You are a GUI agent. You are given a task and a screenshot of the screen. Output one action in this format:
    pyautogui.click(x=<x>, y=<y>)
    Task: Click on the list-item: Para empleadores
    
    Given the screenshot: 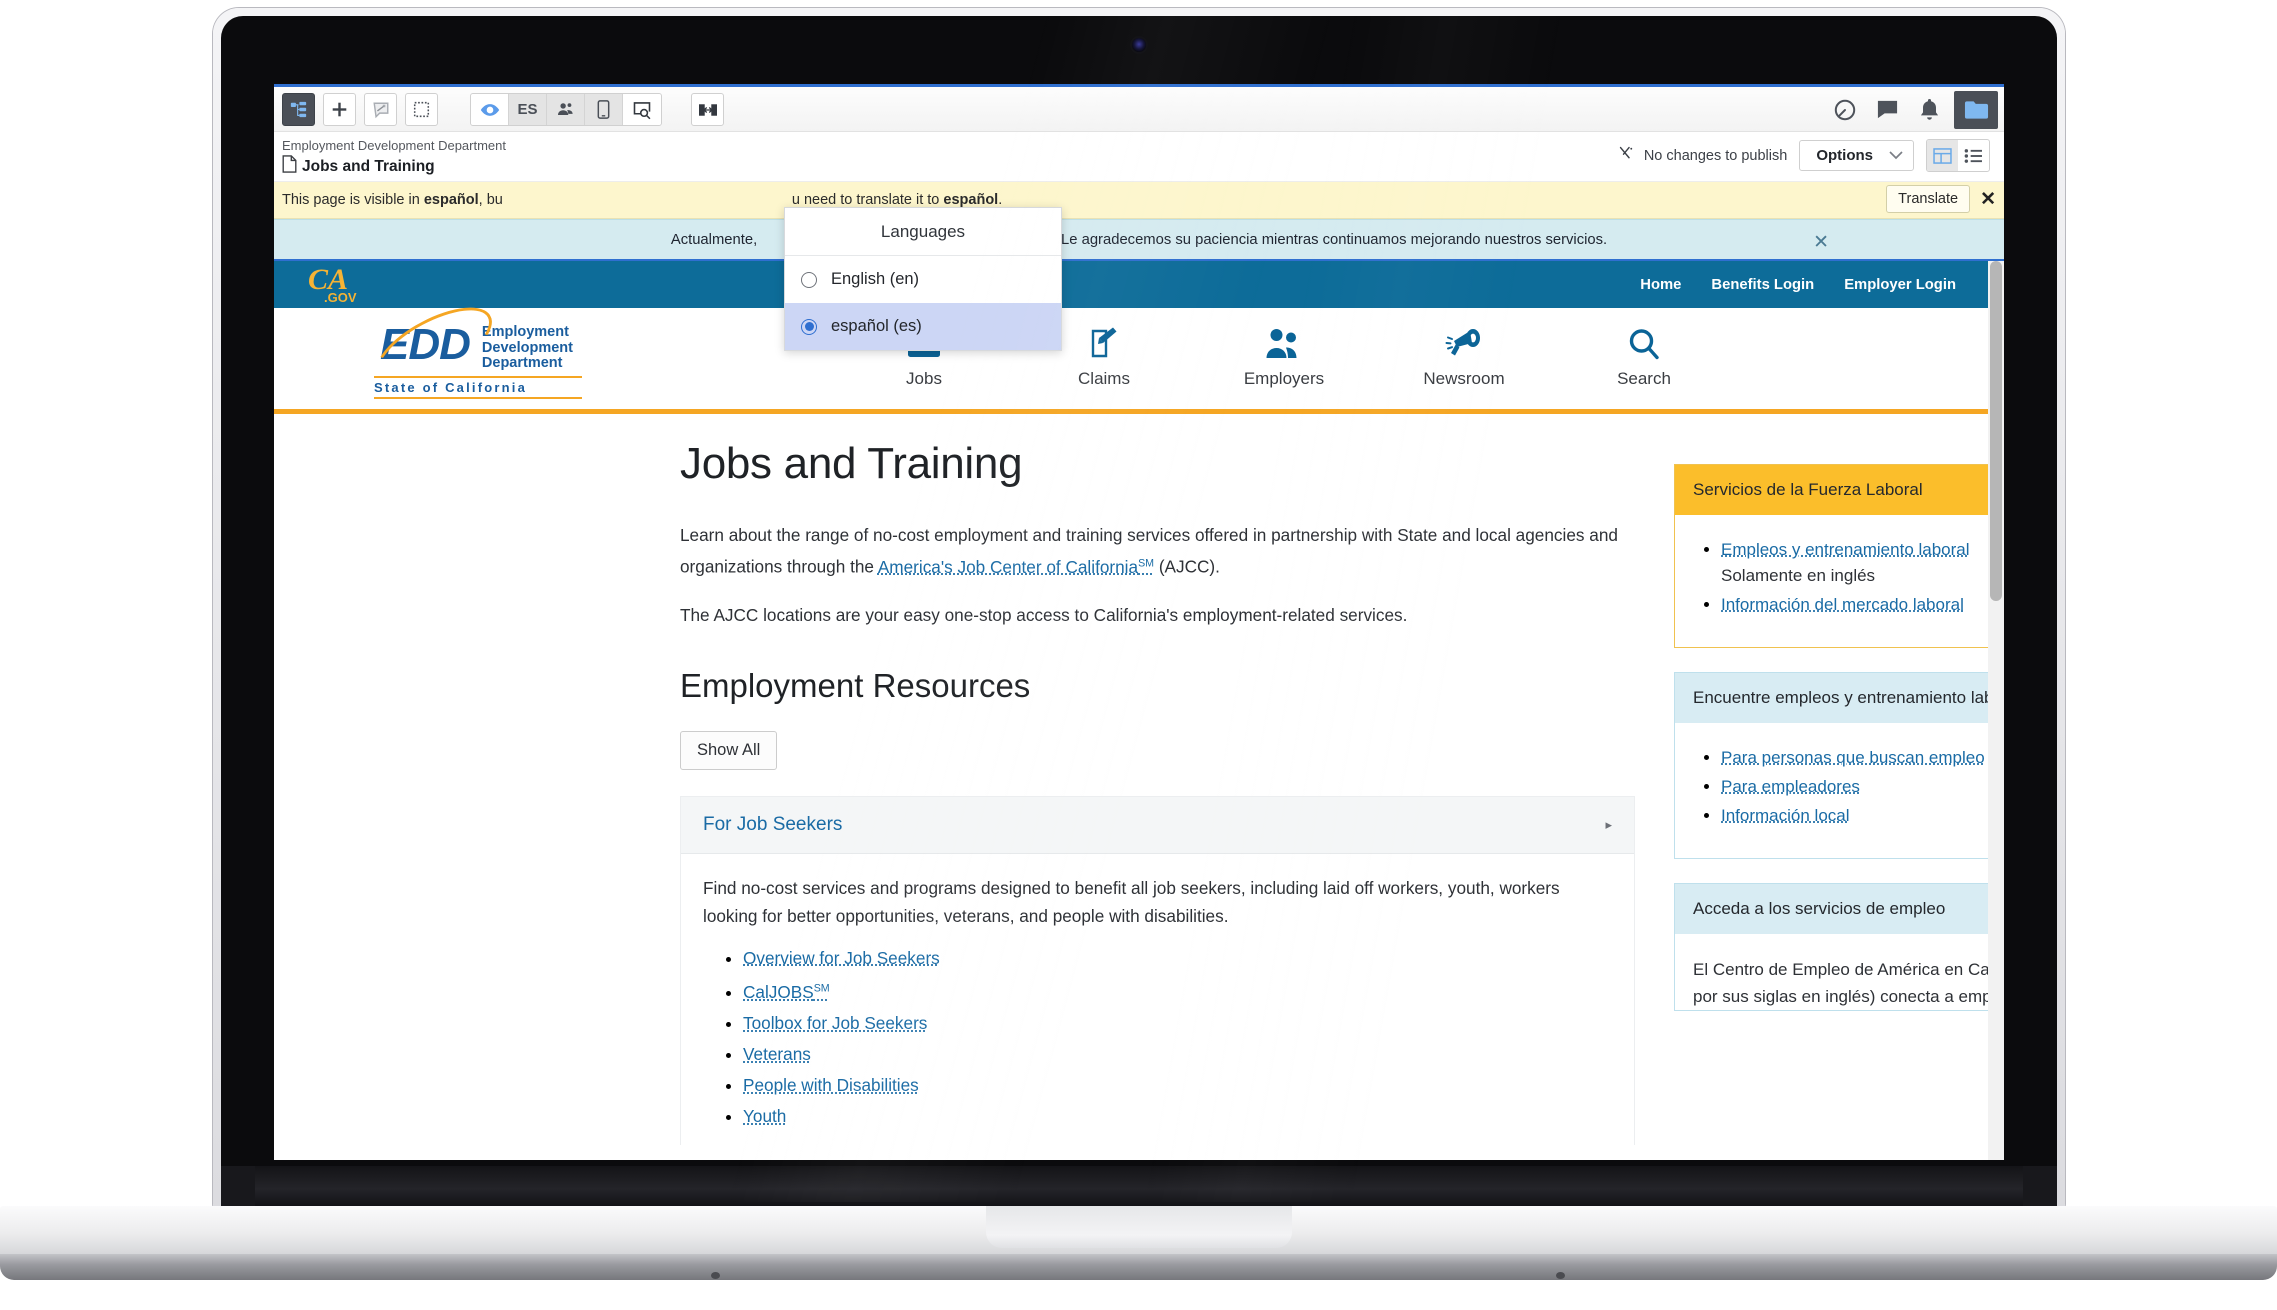 What is the action you would take?
    pyautogui.click(x=1862, y=787)
    